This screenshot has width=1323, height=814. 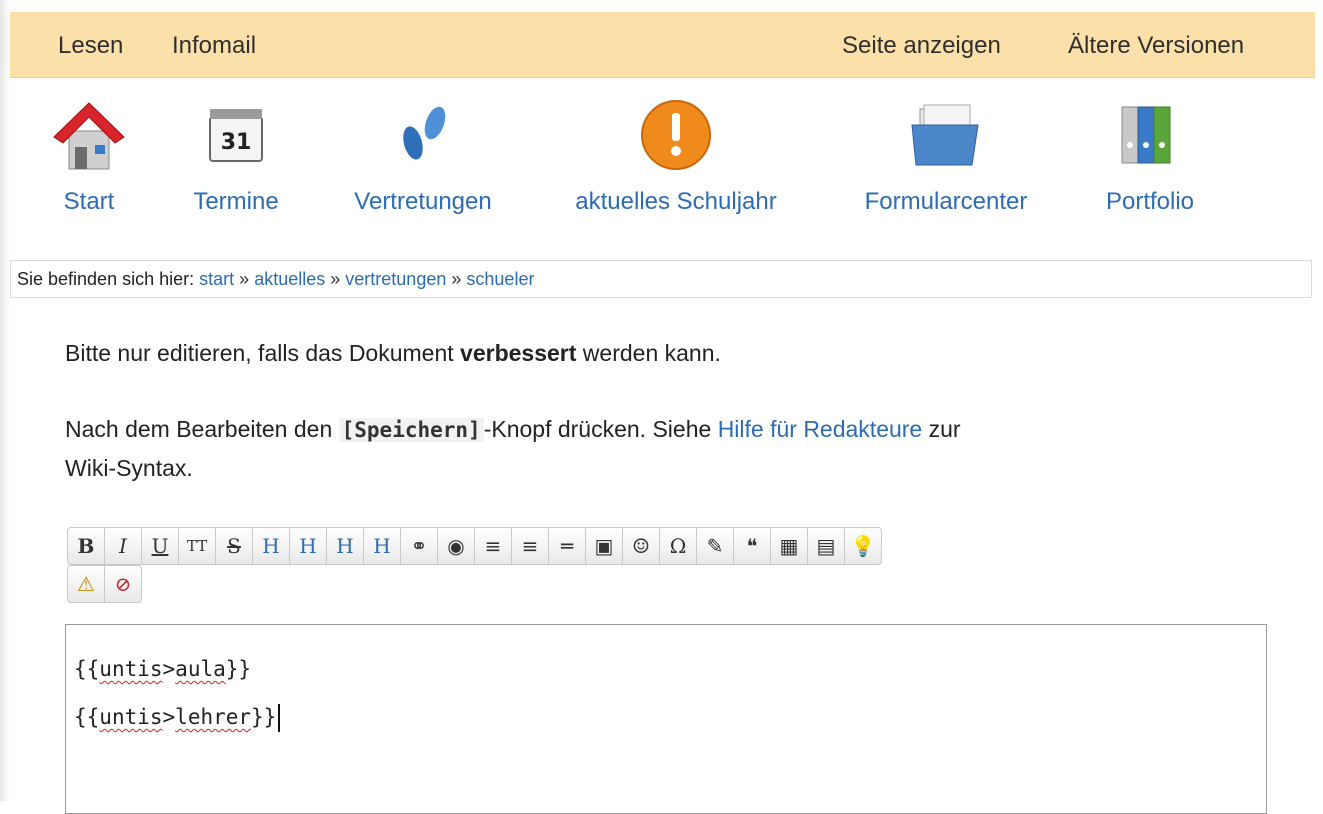 I want to click on footprints-icon, so click(x=424, y=133).